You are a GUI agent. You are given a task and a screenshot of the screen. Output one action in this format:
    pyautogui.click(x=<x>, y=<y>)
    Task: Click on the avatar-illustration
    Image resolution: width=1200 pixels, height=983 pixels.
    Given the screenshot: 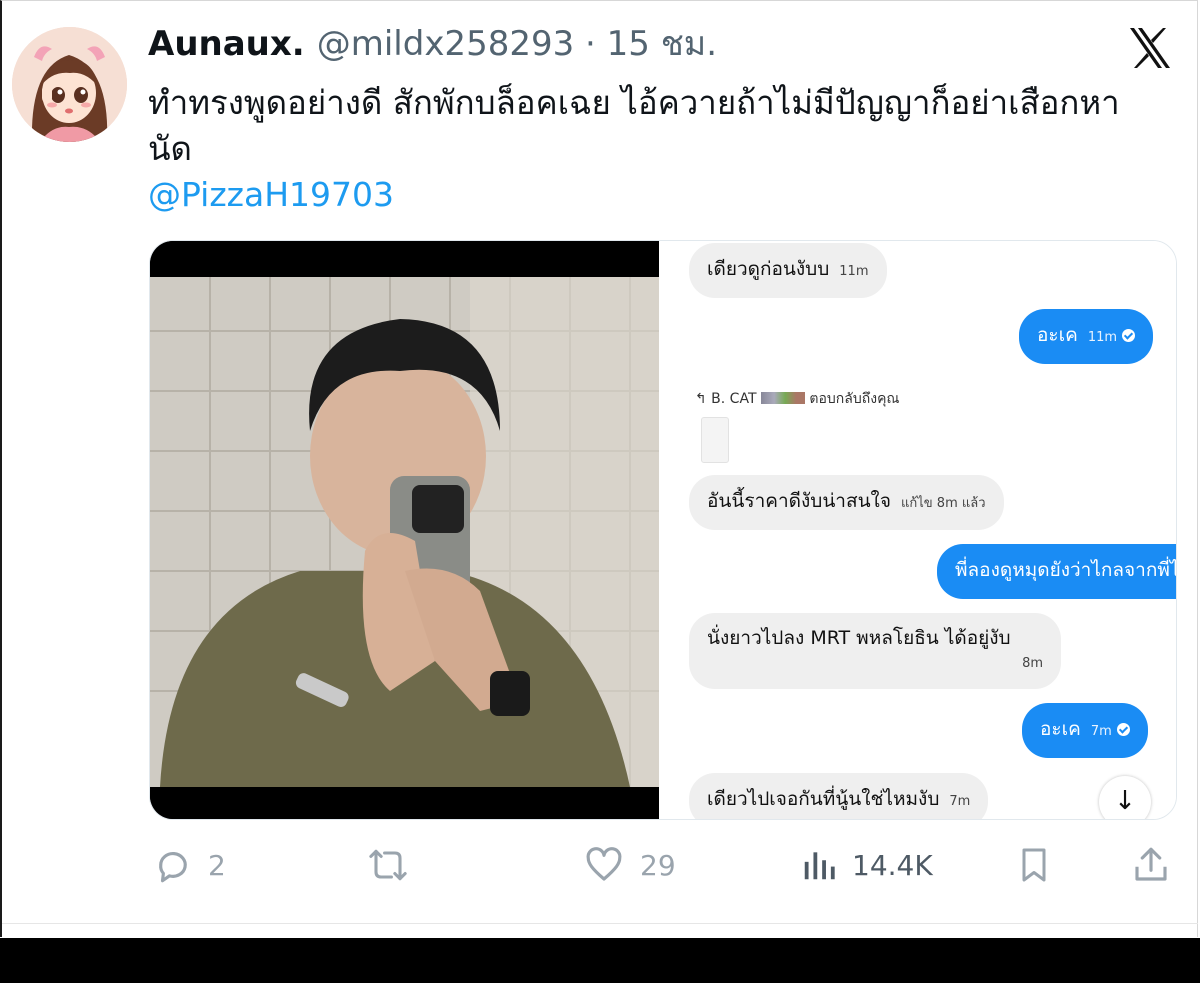 What is the action you would take?
    pyautogui.click(x=69, y=84)
    